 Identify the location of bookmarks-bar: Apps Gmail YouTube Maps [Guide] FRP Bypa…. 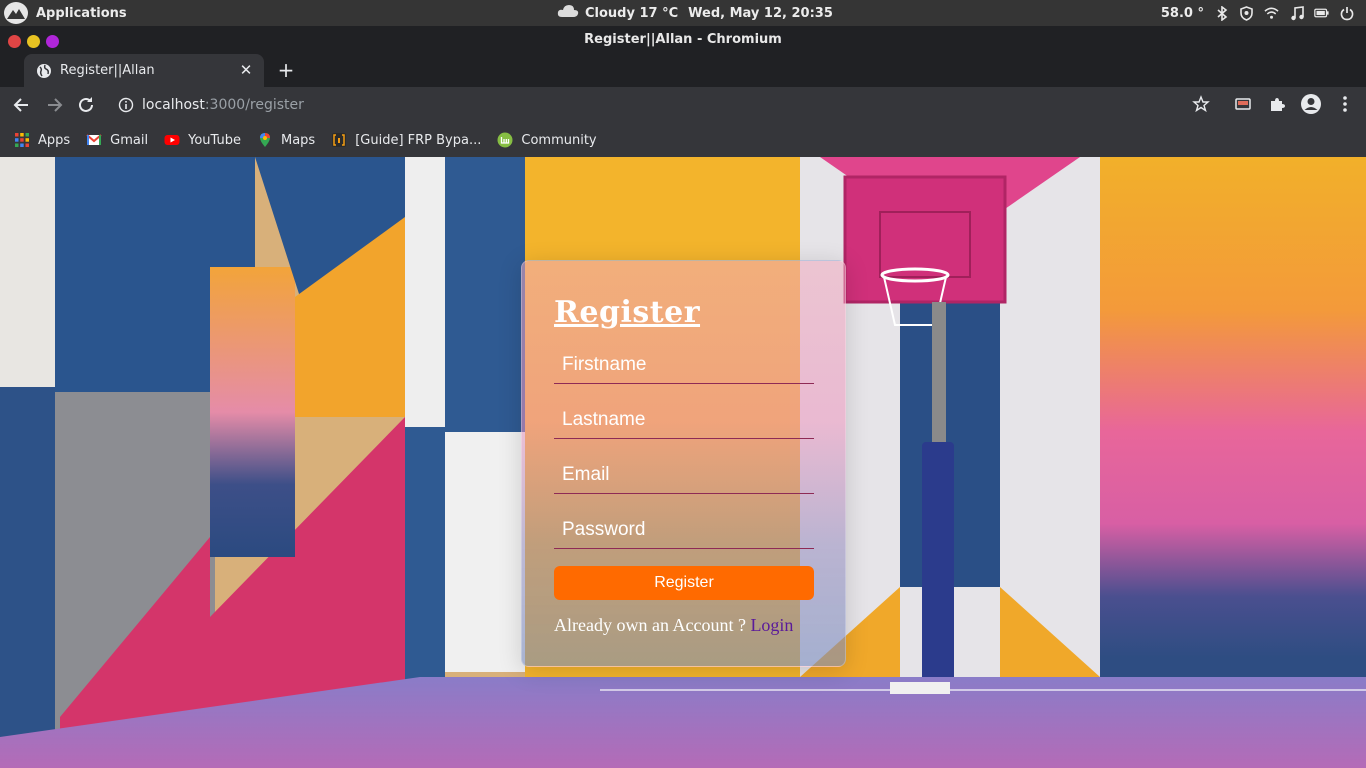
(683, 140).